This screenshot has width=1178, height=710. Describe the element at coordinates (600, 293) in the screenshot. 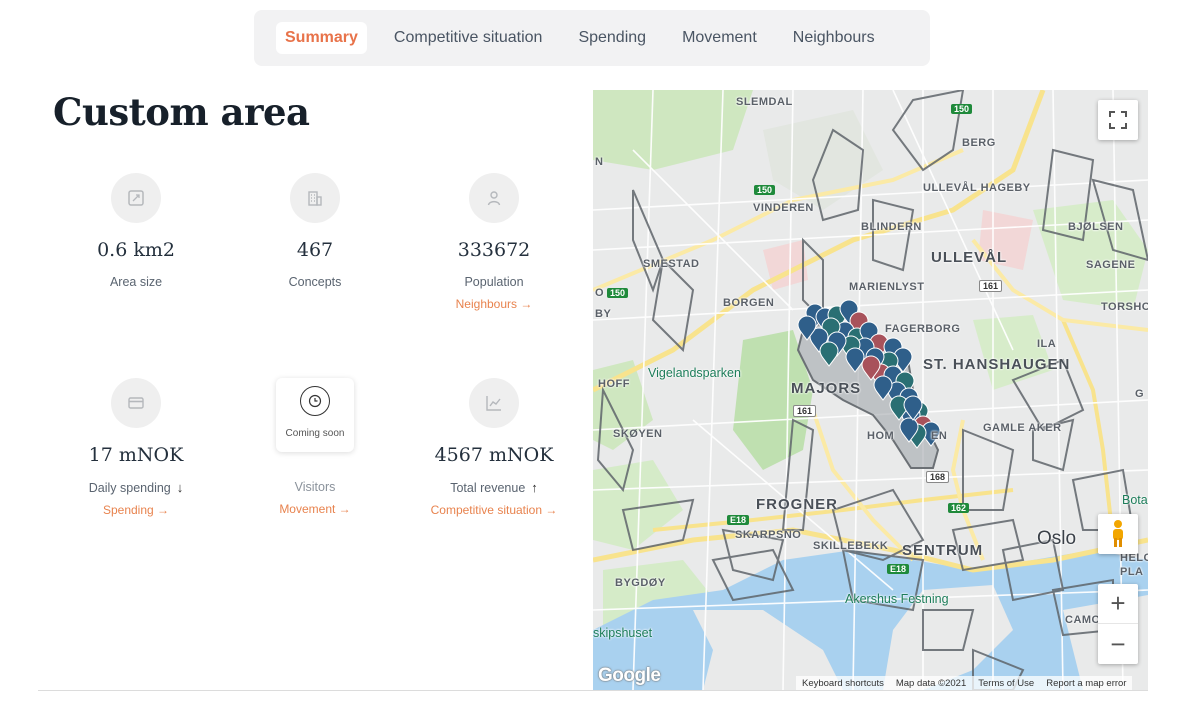

I see `map-label-o: O` at that location.